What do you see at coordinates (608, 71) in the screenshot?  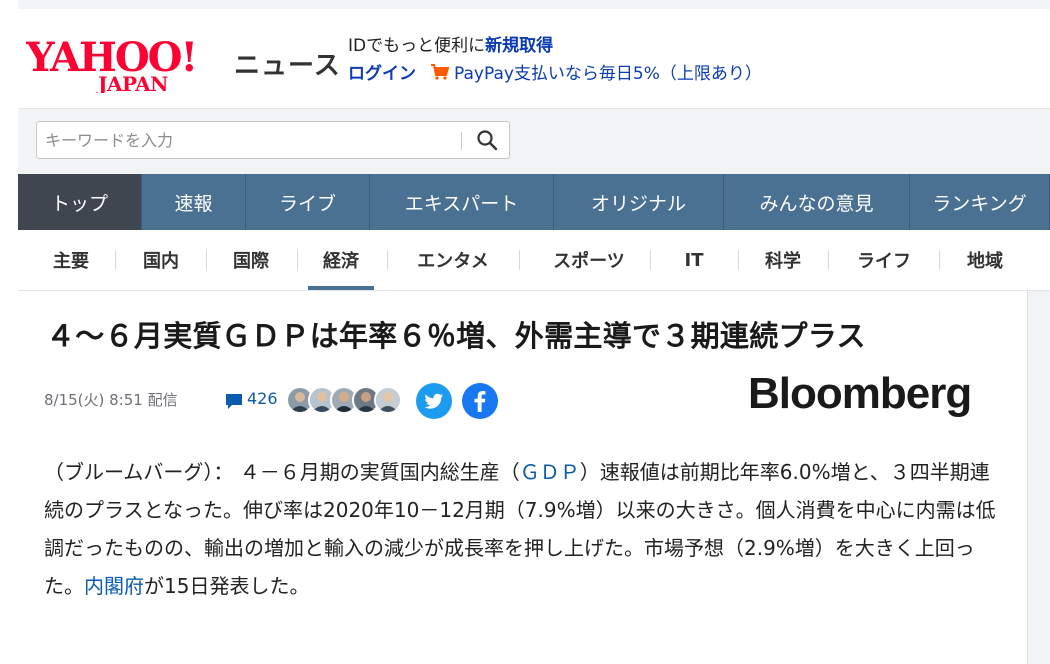 I see `paypay-promo-link: PayPay支払いなら毎日5%（上限あり）` at bounding box center [608, 71].